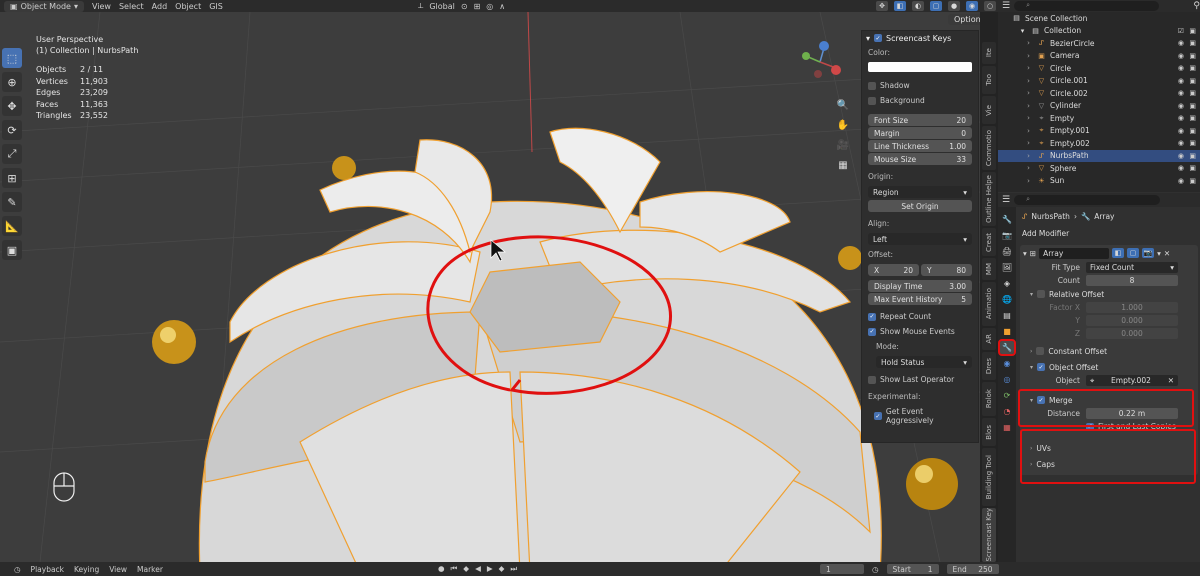 This screenshot has width=1200, height=576. Describe the element at coordinates (878, 38) in the screenshot. I see `screencast-enable-checkbox: ✓` at that location.